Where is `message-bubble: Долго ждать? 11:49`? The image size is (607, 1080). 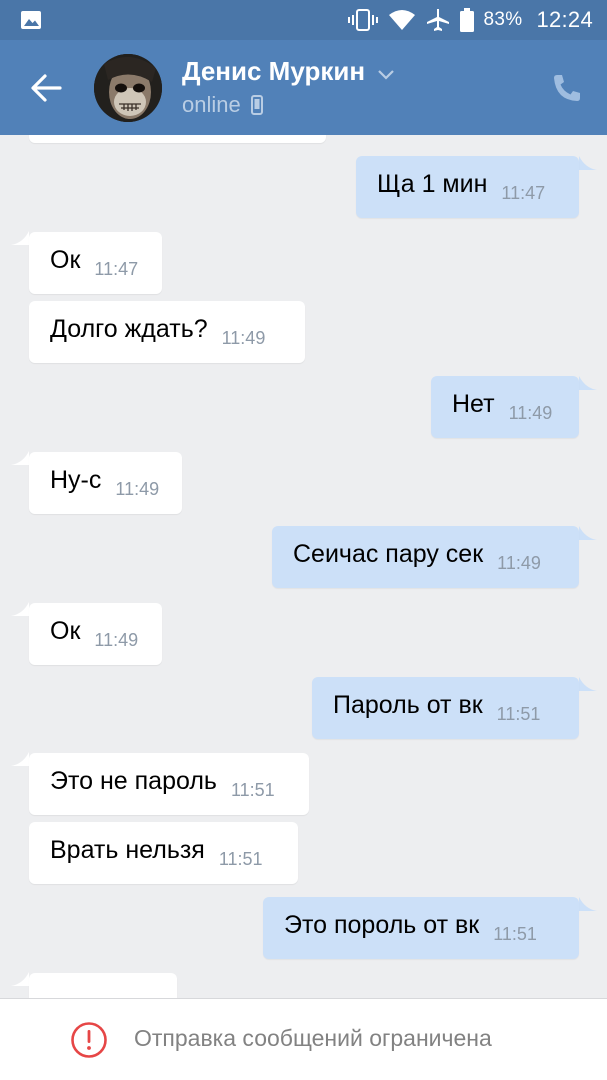
message-bubble: Долго ждать? 11:49 is located at coordinates (167, 332).